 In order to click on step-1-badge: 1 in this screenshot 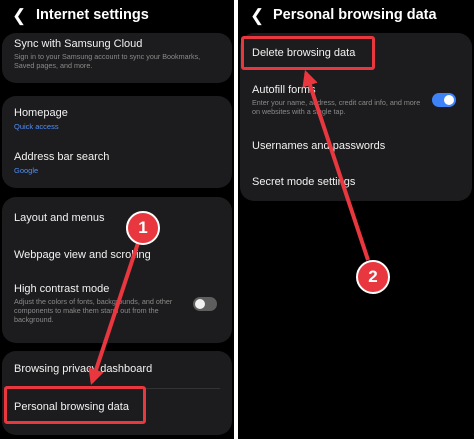, I will do `click(143, 228)`.